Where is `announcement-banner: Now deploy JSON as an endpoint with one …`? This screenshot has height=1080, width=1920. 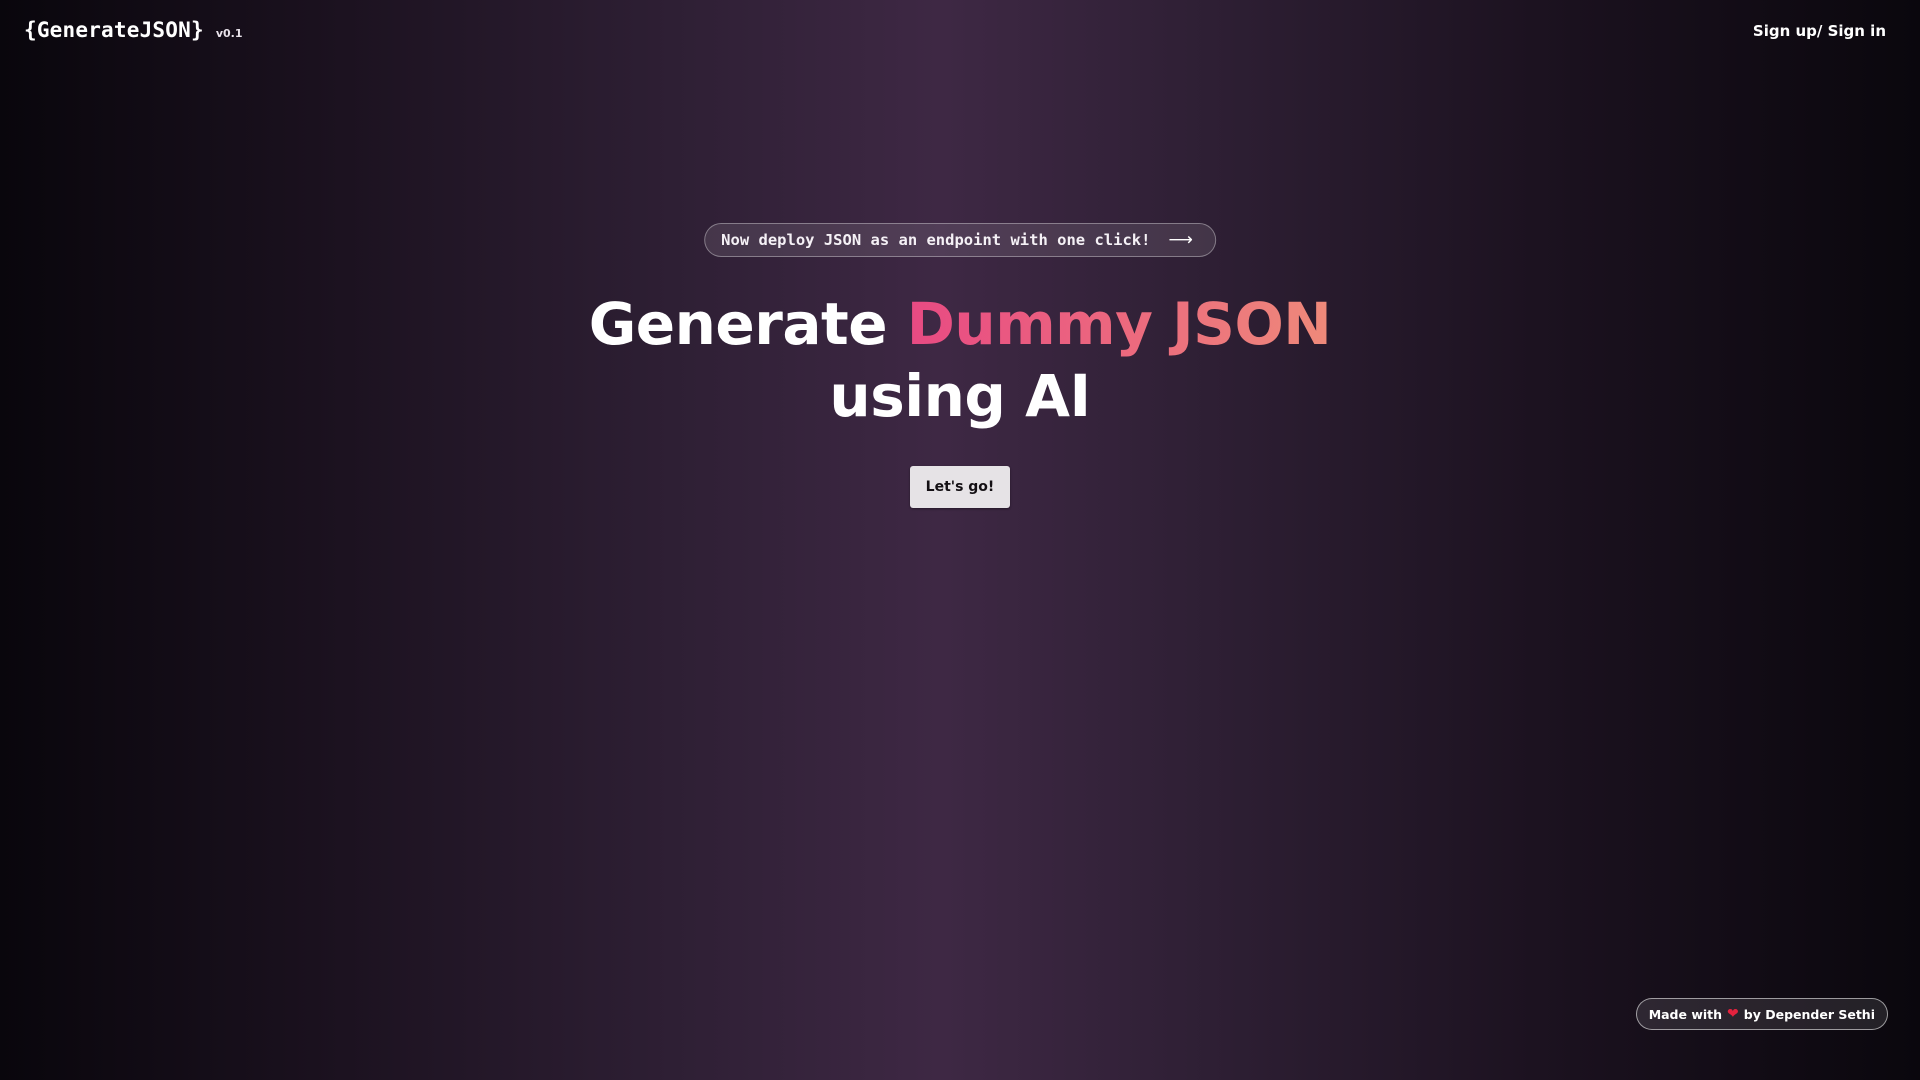
announcement-banner: Now deploy JSON as an endpoint with one … is located at coordinates (960, 240).